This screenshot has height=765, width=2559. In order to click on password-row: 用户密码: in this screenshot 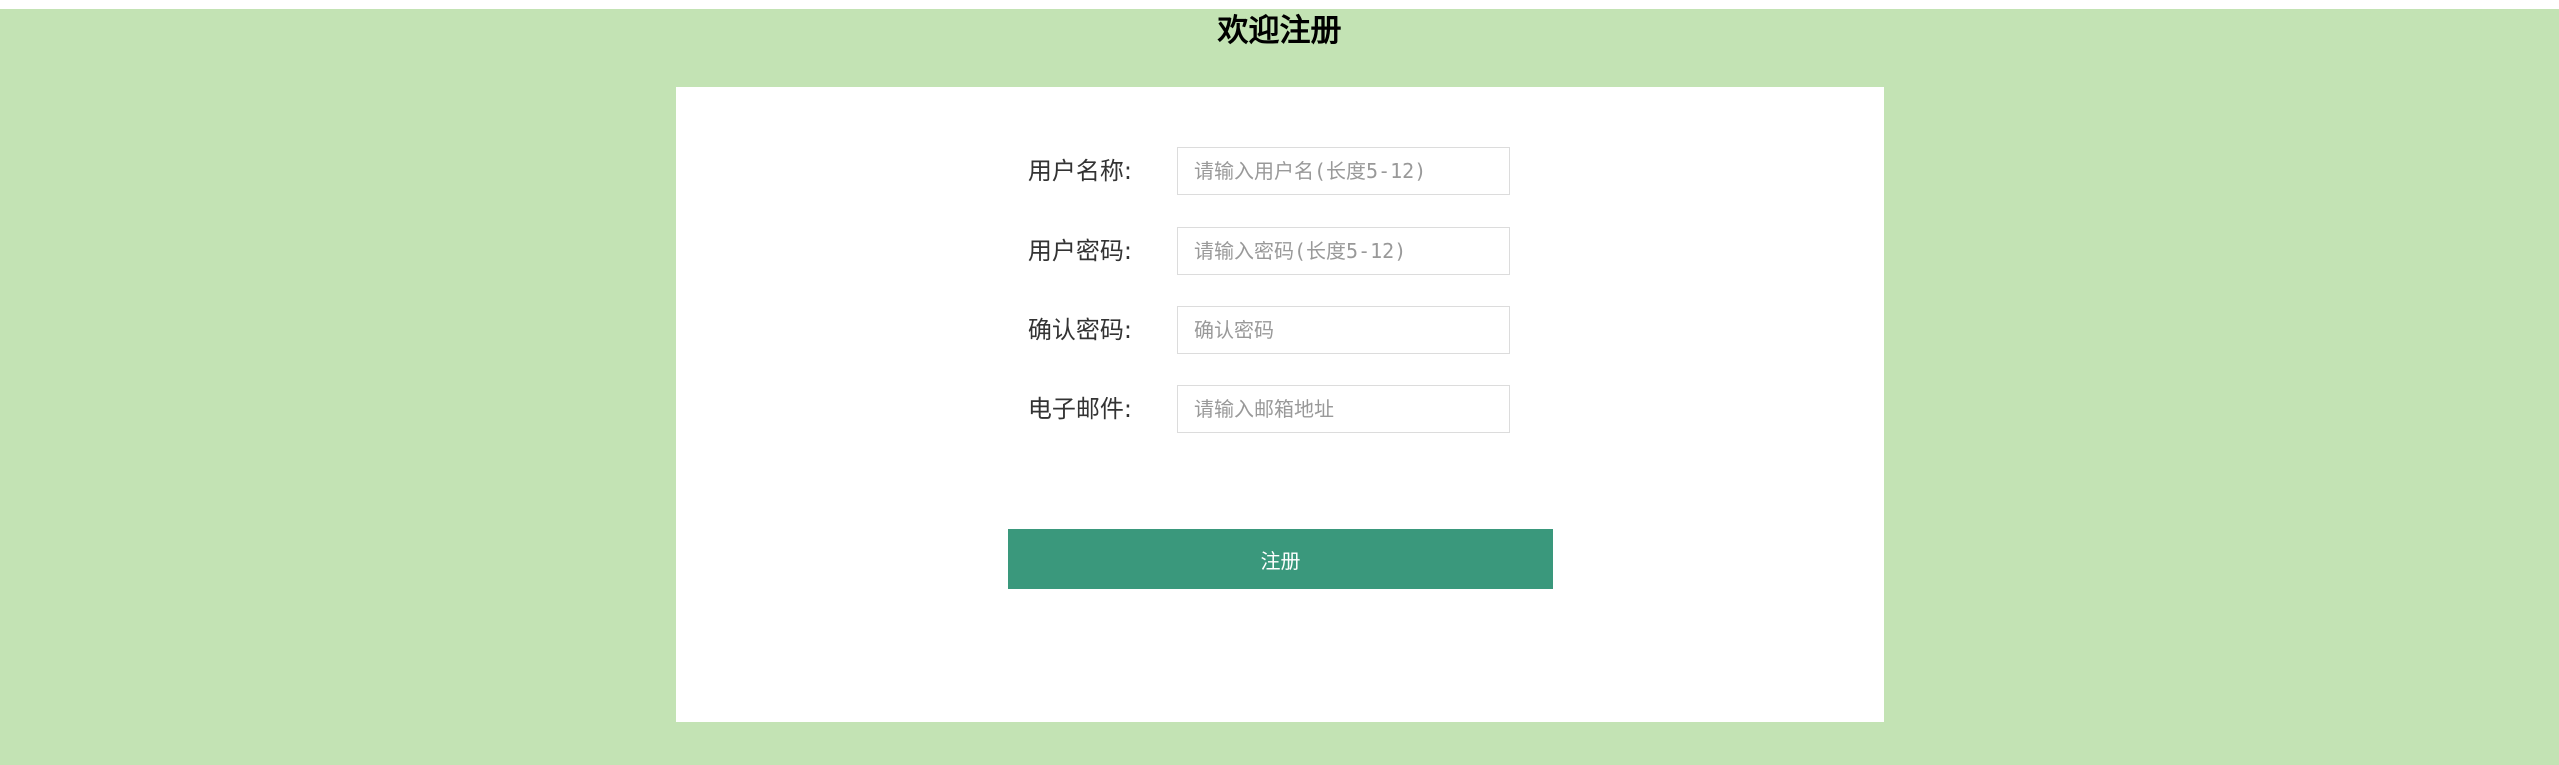, I will do `click(1280, 251)`.